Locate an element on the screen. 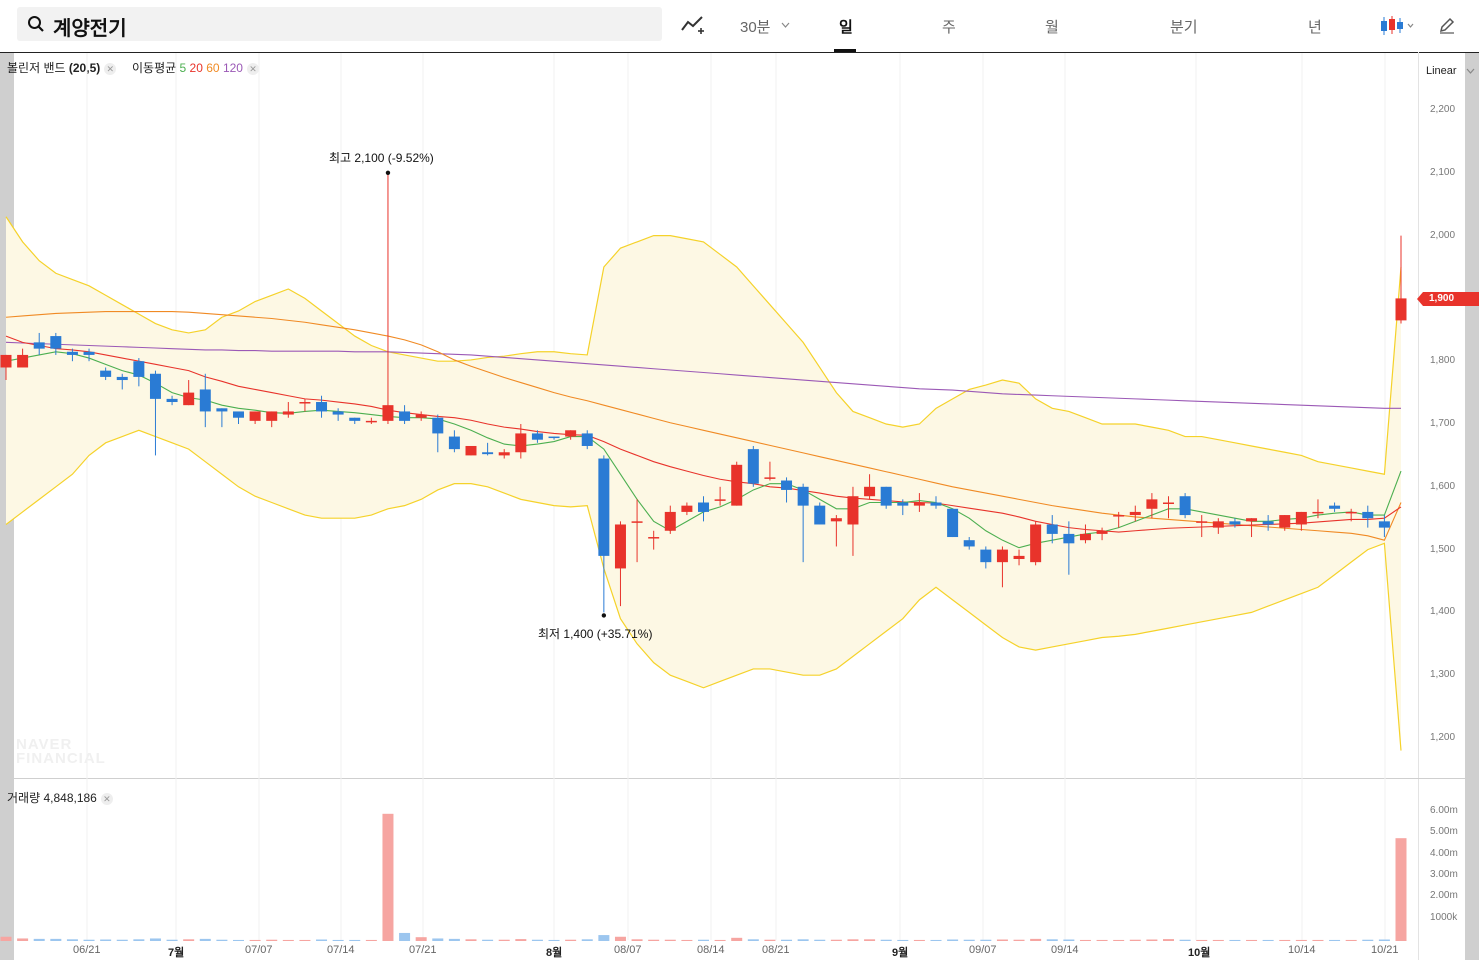 The width and height of the screenshot is (1479, 960). date-axis-label: 08/21 is located at coordinates (776, 950).